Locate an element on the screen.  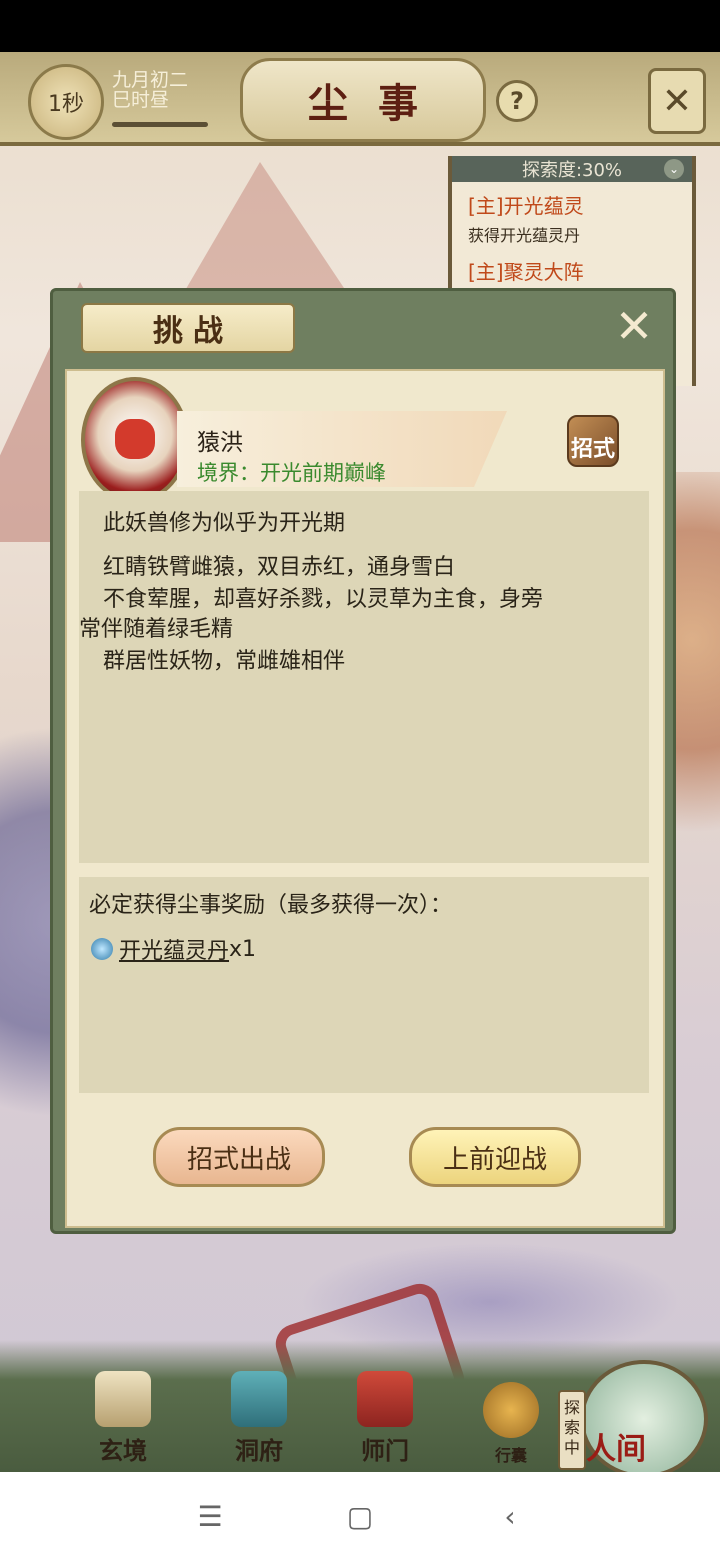
page-title: 尘事 is located at coordinates (378, 103).